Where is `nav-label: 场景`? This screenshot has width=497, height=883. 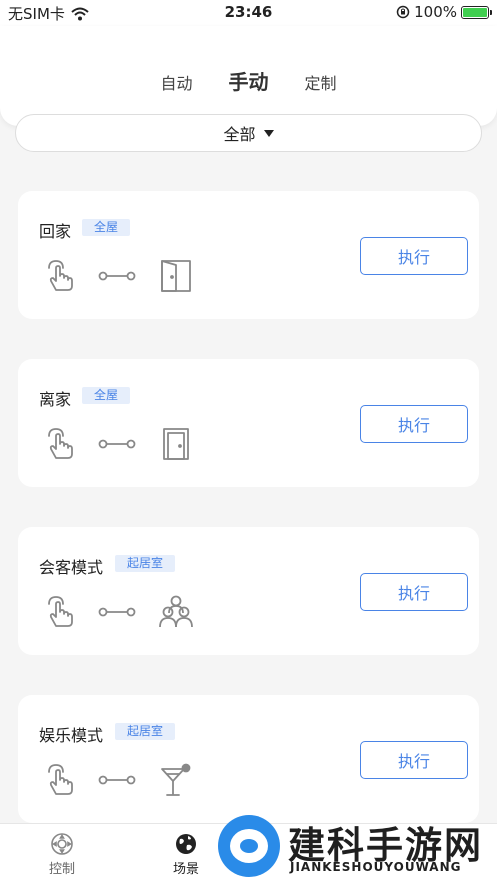
nav-label: 场景 is located at coordinates (185, 869).